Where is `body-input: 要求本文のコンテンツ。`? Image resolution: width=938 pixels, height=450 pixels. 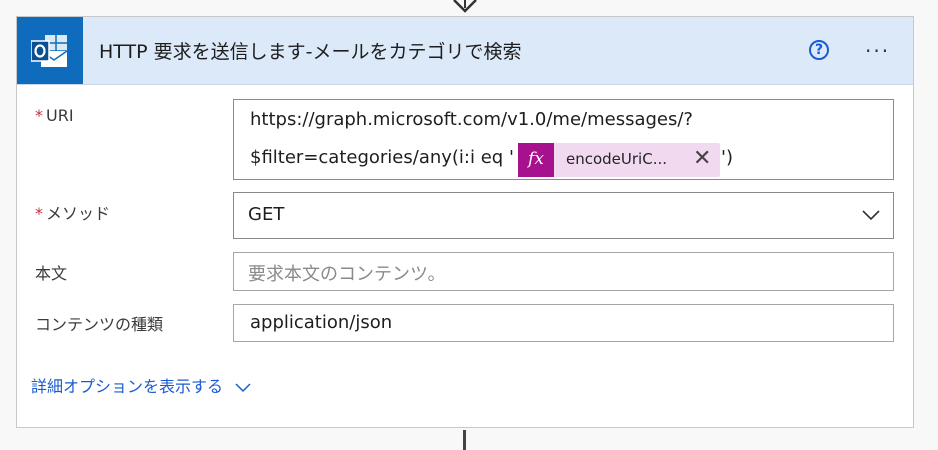 body-input: 要求本文のコンテンツ。 is located at coordinates (563, 271).